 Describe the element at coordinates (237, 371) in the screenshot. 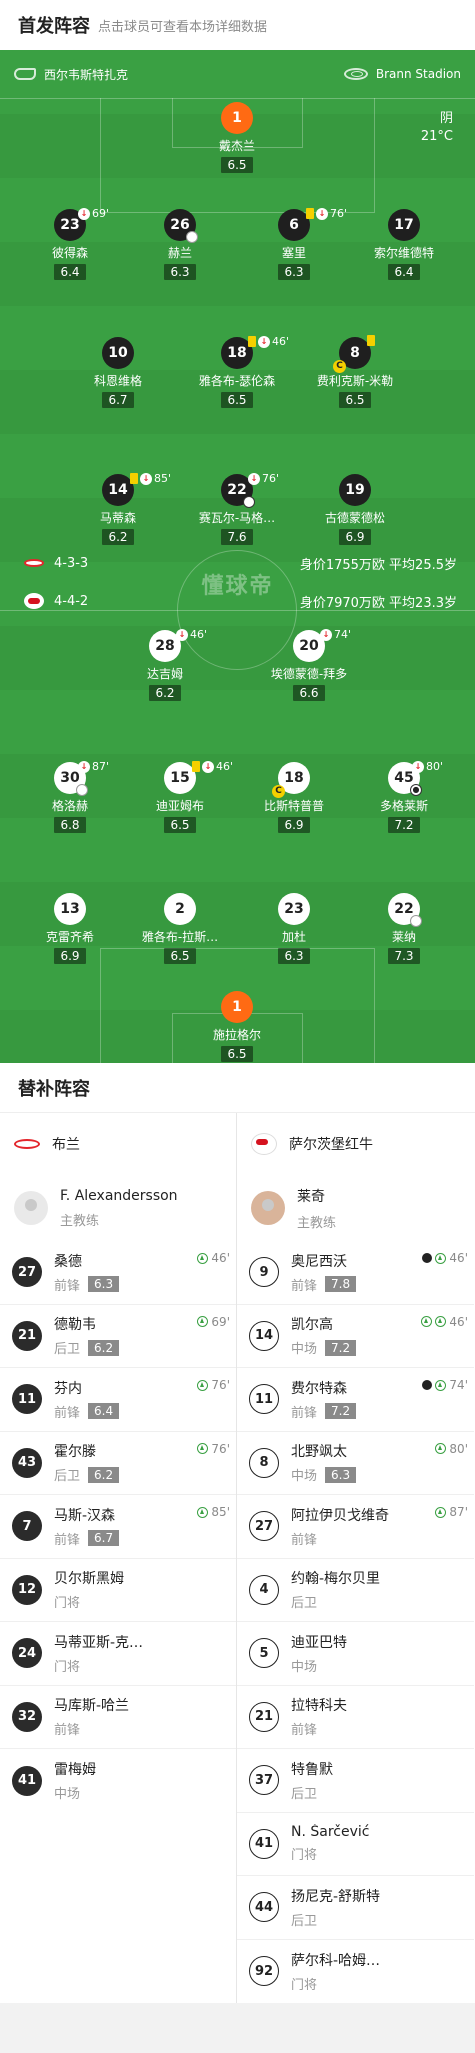

I see `player-home-mid: 18 ↓ 46' 雅各布-瑟伦森 6.5` at that location.